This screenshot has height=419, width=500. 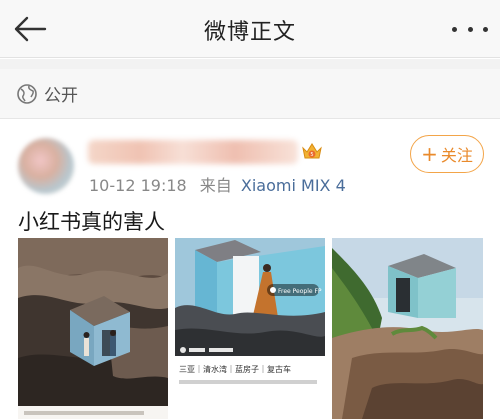 What do you see at coordinates (61, 96) in the screenshot?
I see `visibility-label: 公开` at bounding box center [61, 96].